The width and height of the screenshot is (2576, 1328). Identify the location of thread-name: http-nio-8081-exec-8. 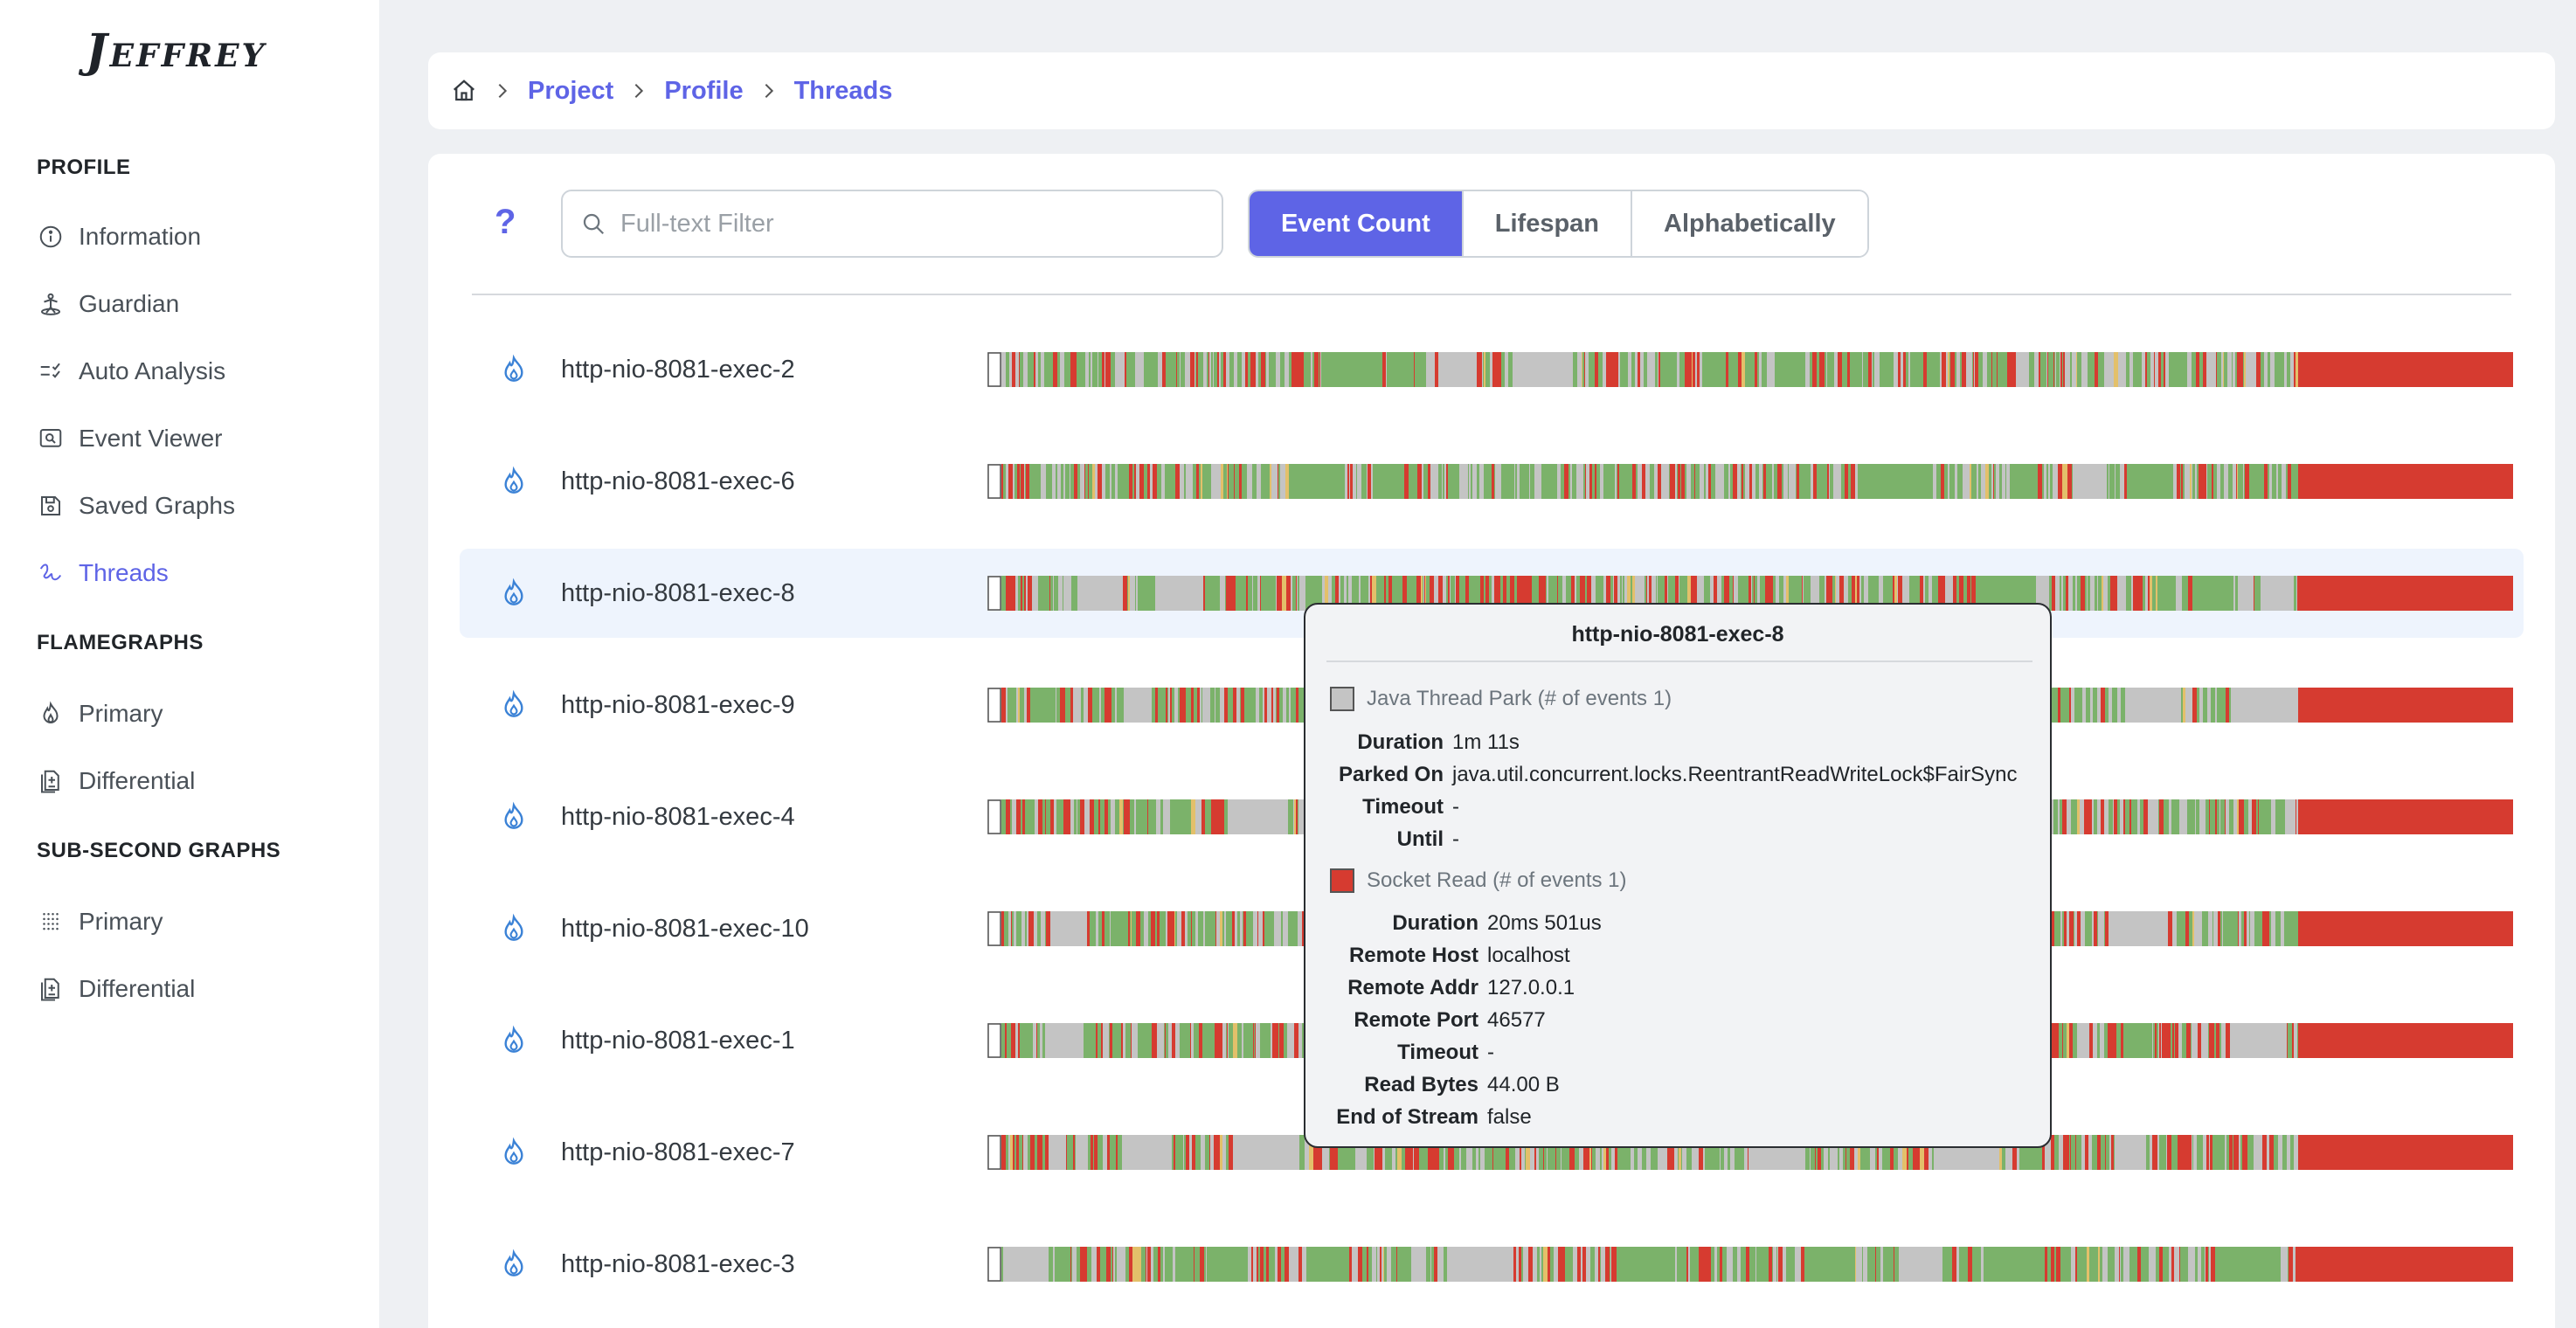
(678, 592).